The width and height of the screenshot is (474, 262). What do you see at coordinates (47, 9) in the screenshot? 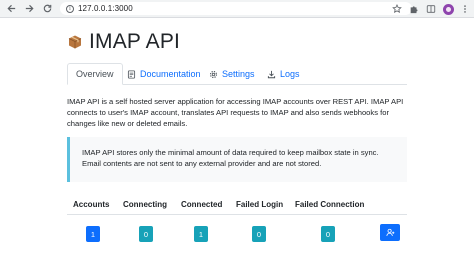
I see `reload-icon` at bounding box center [47, 9].